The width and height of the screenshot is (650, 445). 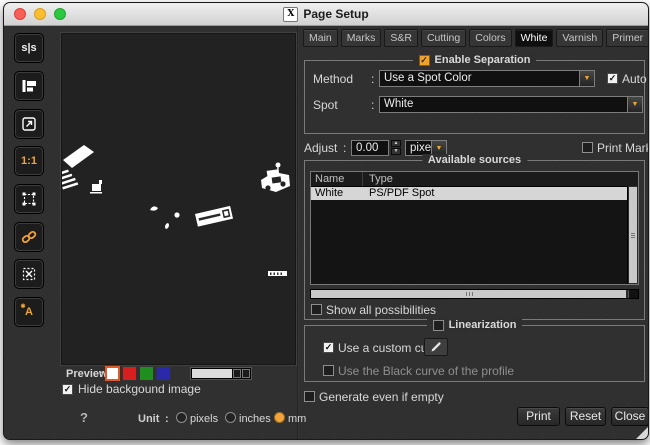 I want to click on adjust-unit-value: pixel, so click(x=420, y=148).